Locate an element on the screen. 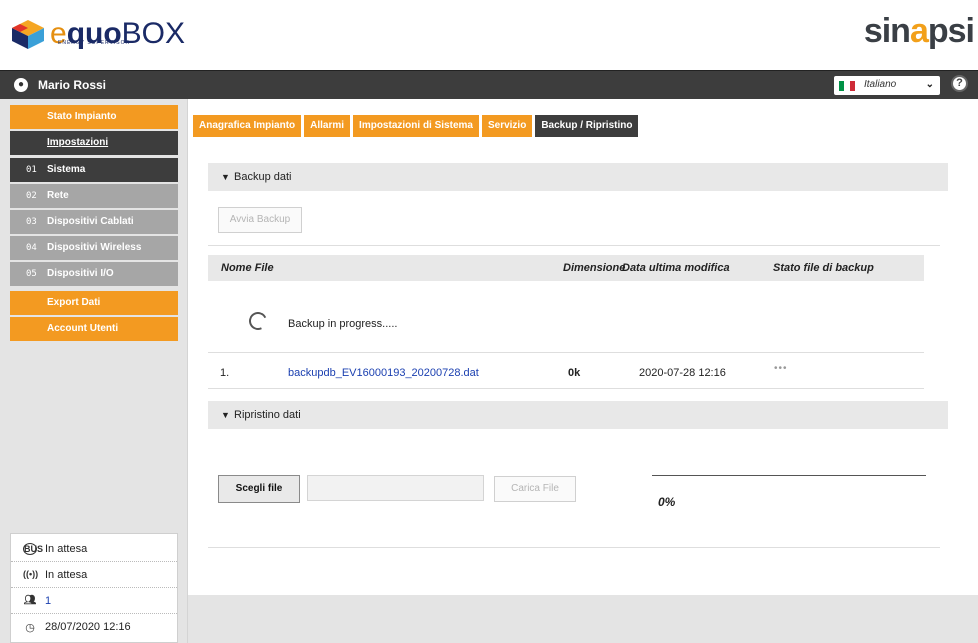  wireless-icon: ((•)) is located at coordinates (31, 574).